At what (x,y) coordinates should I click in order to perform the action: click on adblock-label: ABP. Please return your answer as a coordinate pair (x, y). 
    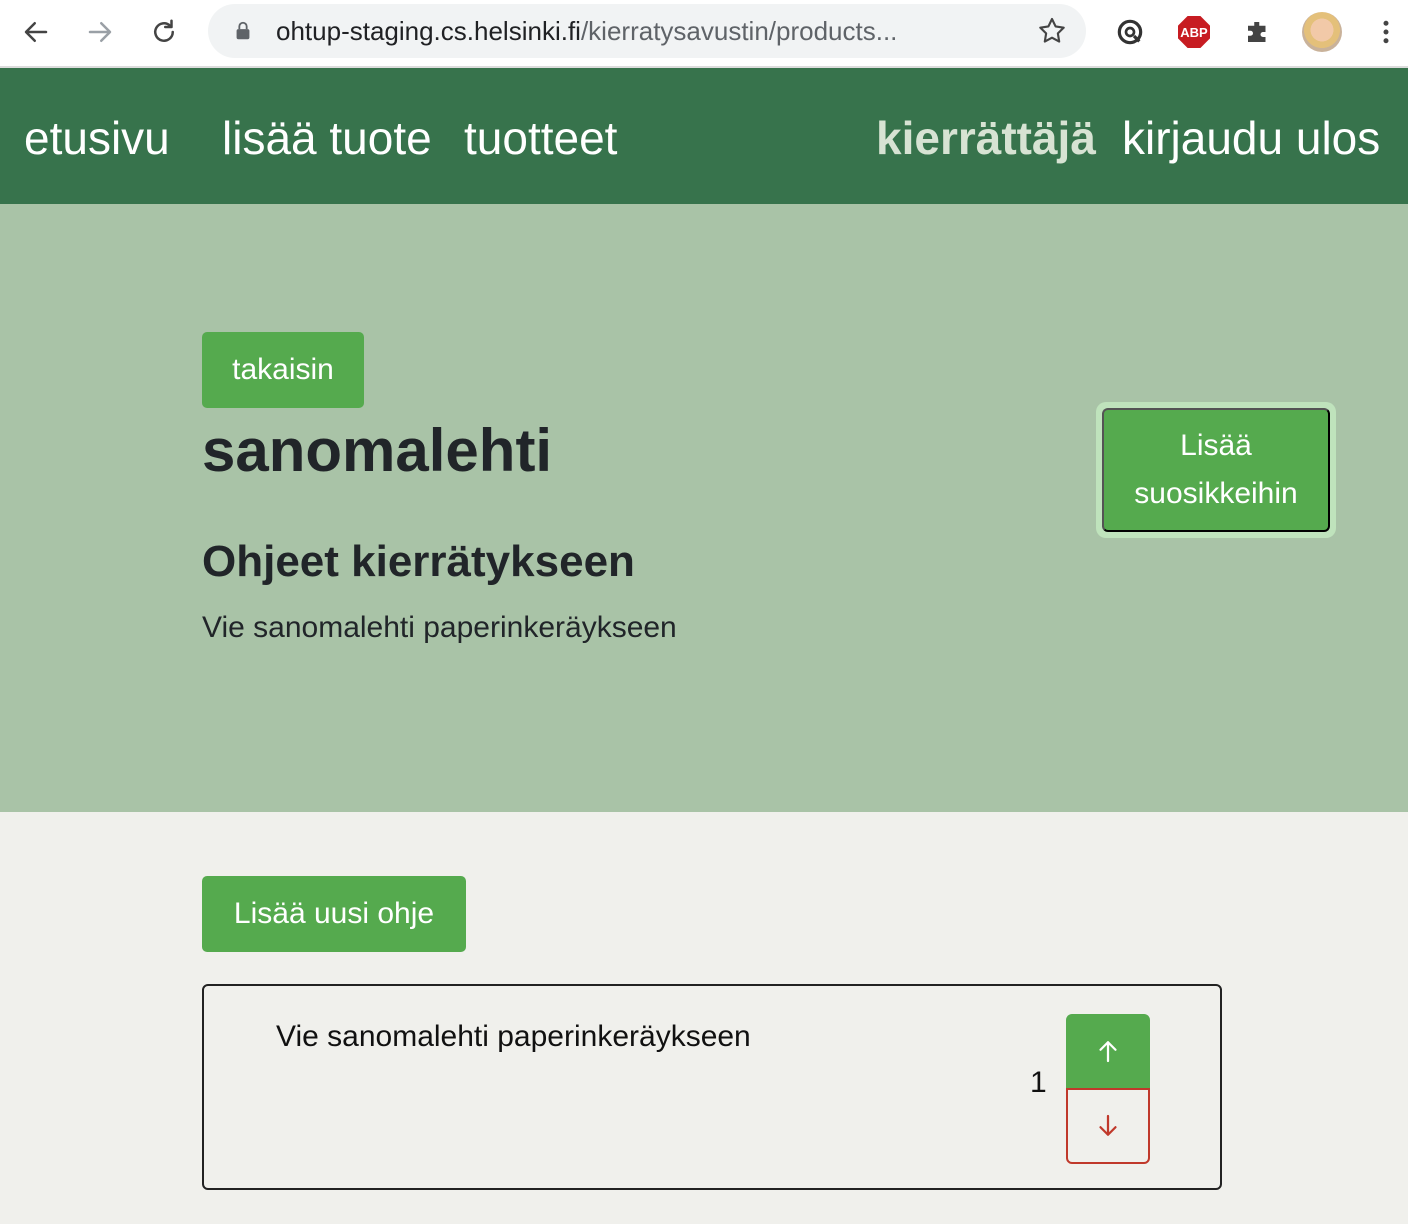
    Looking at the image, I should click on (1194, 32).